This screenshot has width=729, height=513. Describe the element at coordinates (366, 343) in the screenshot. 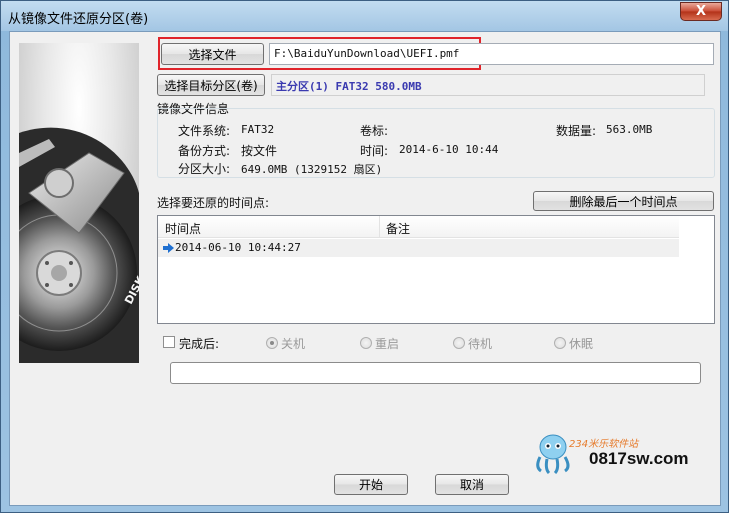

I see `restart-radio` at that location.